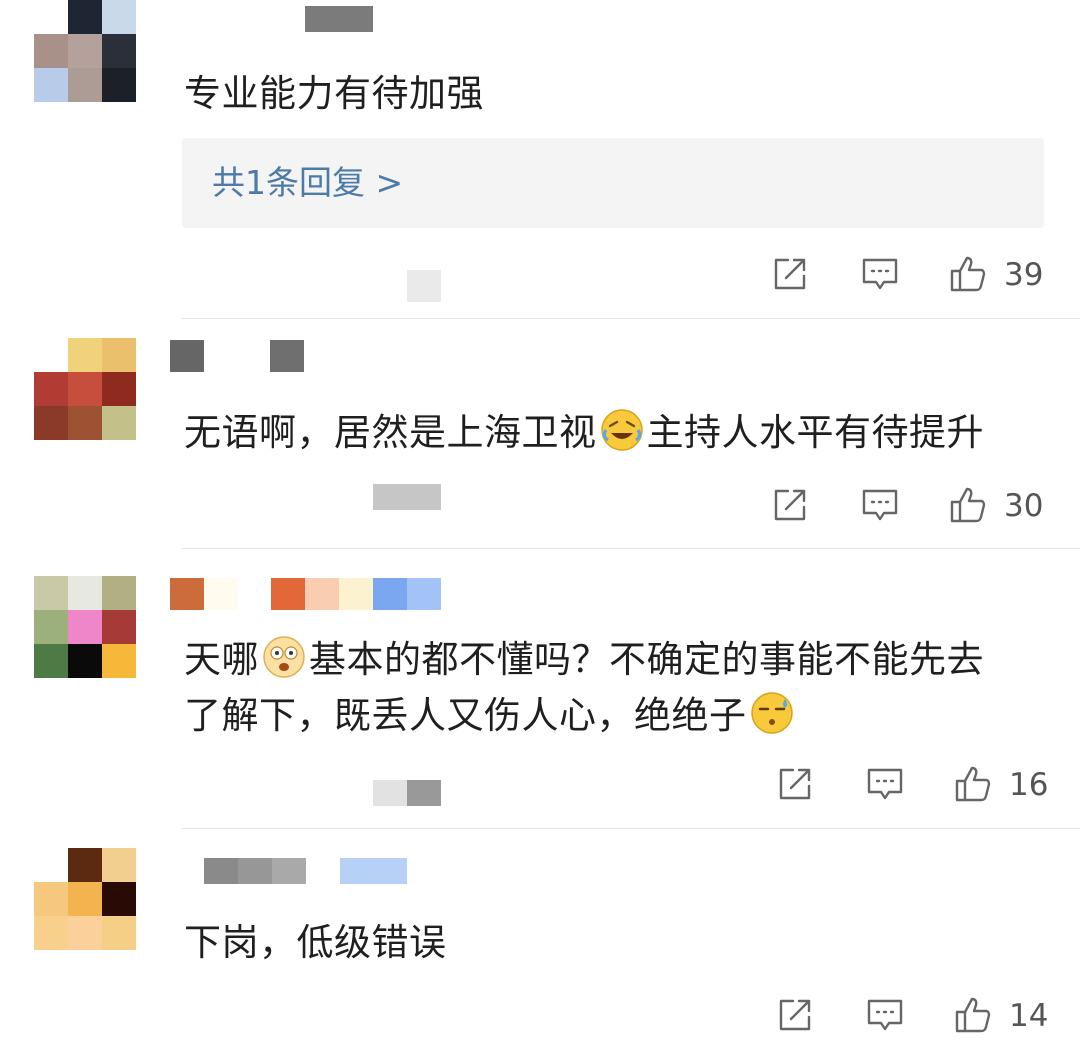 The image size is (1080, 1052). Describe the element at coordinates (916, 506) in the screenshot. I see `comment-actions: 30` at that location.